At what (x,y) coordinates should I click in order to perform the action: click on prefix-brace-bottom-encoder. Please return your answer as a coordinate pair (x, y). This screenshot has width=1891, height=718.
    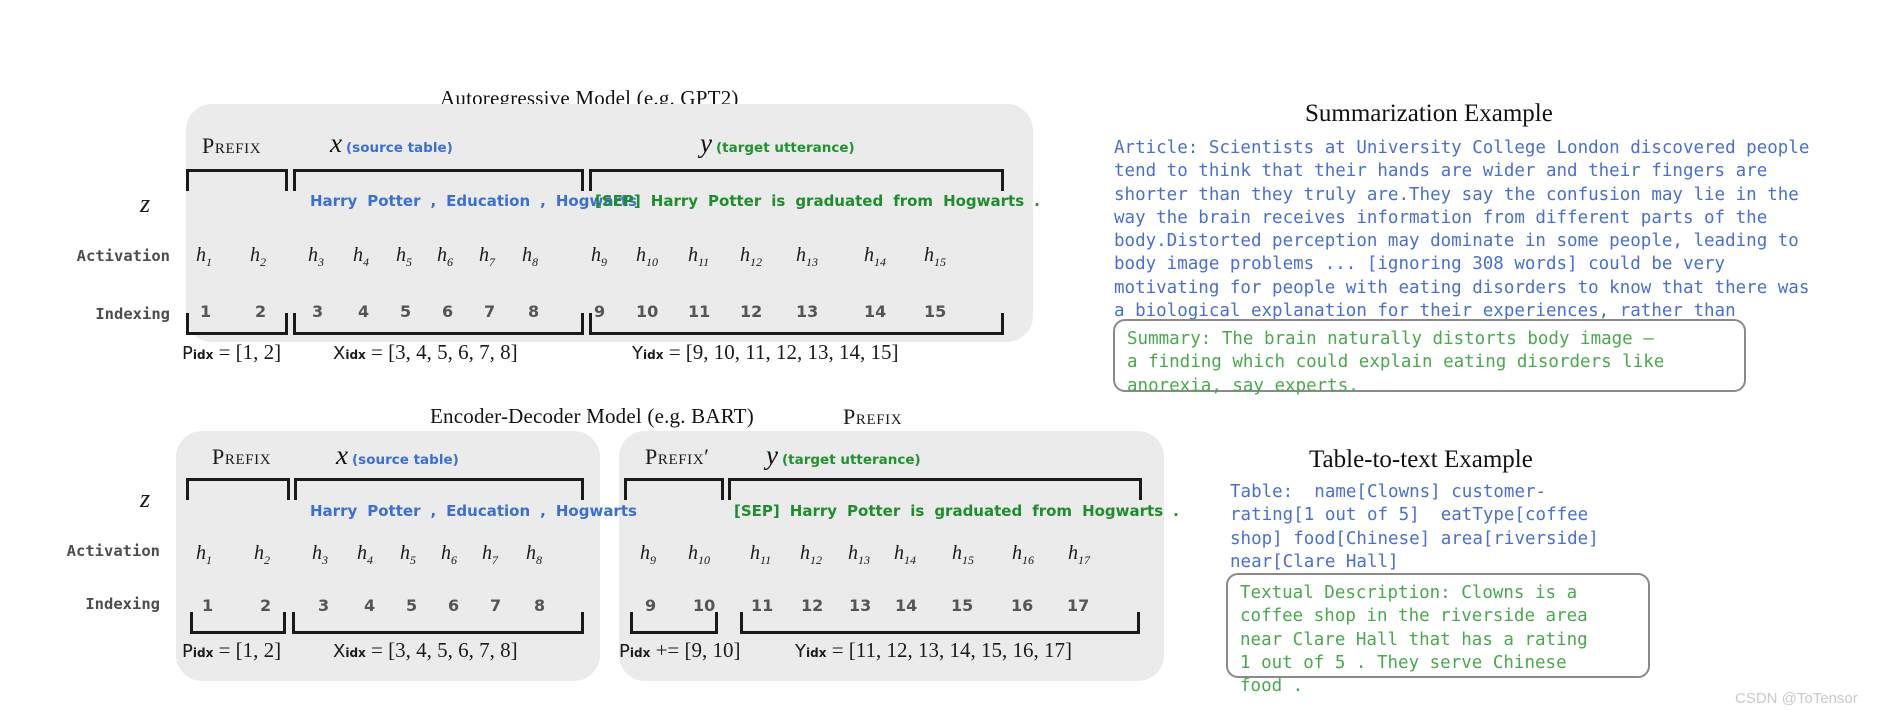
    Looking at the image, I should click on (238, 623).